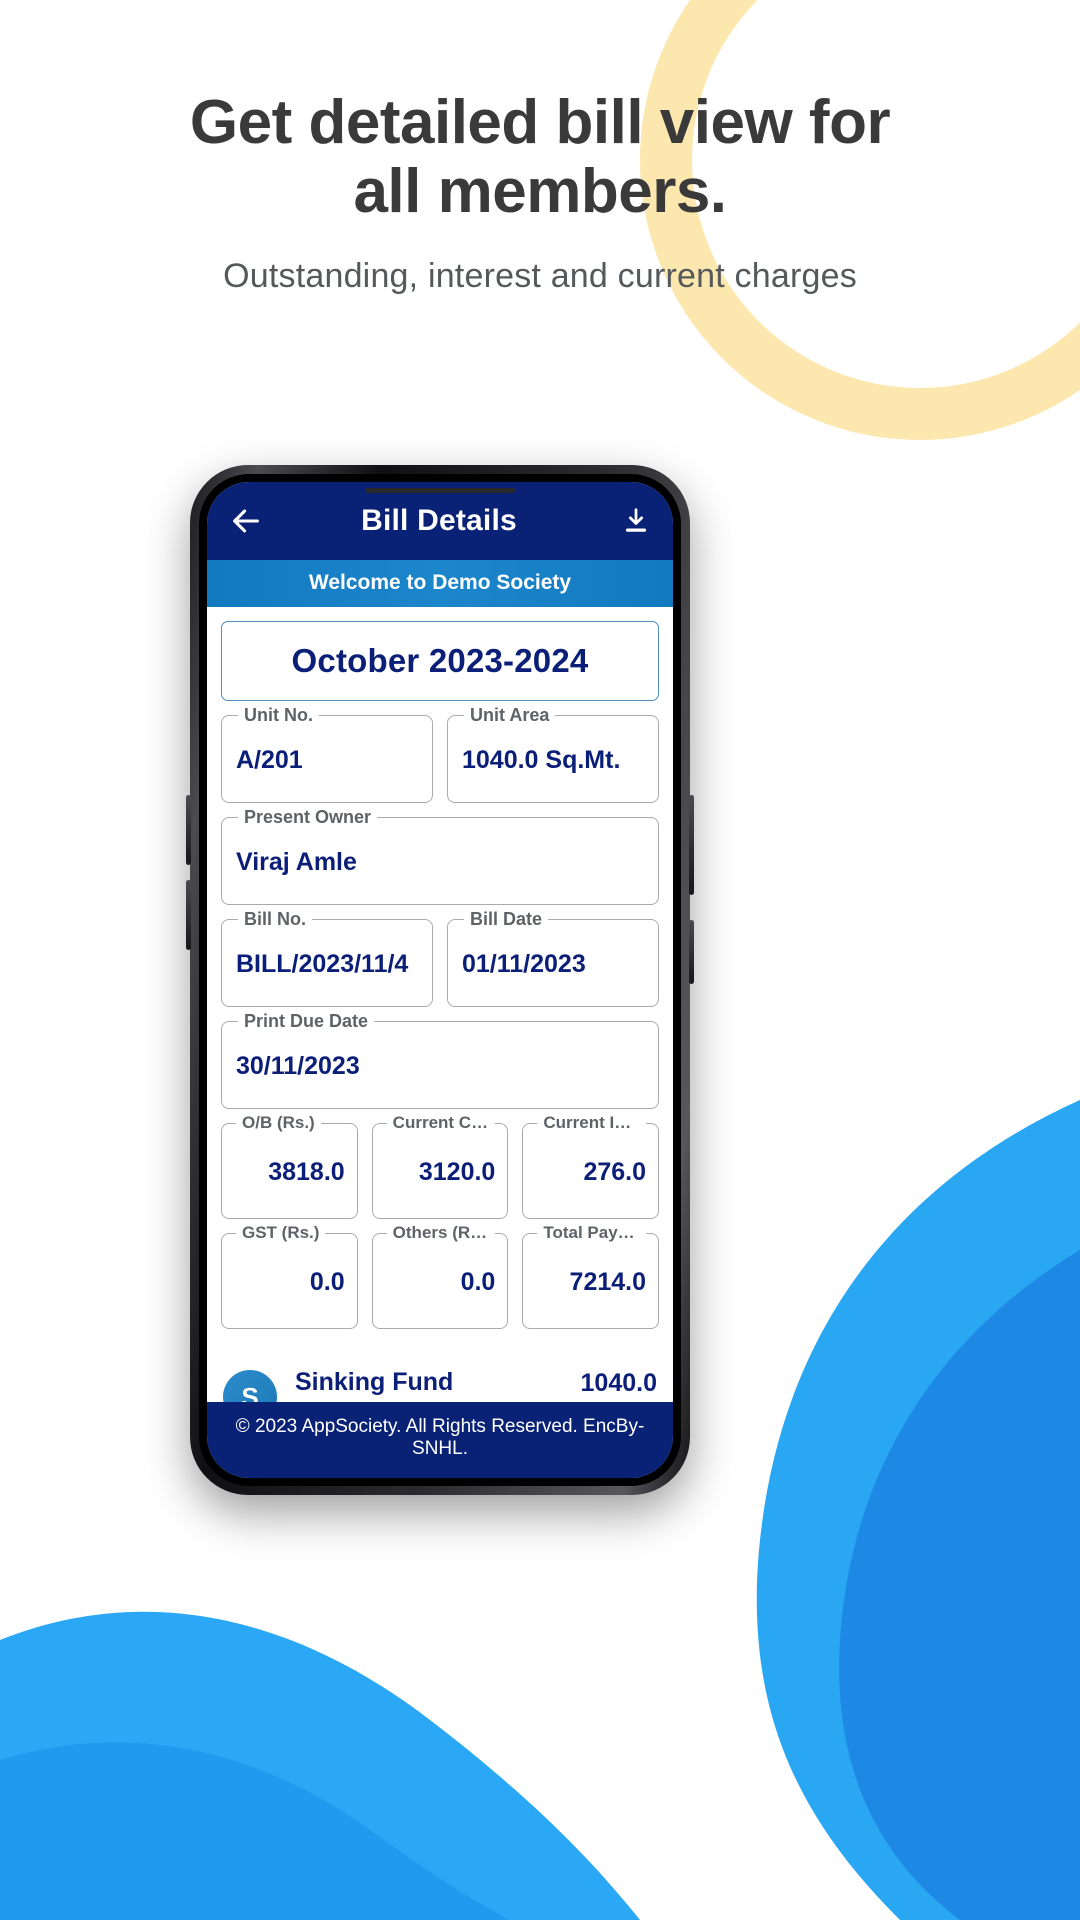  I want to click on field-label: Present Owner, so click(308, 817).